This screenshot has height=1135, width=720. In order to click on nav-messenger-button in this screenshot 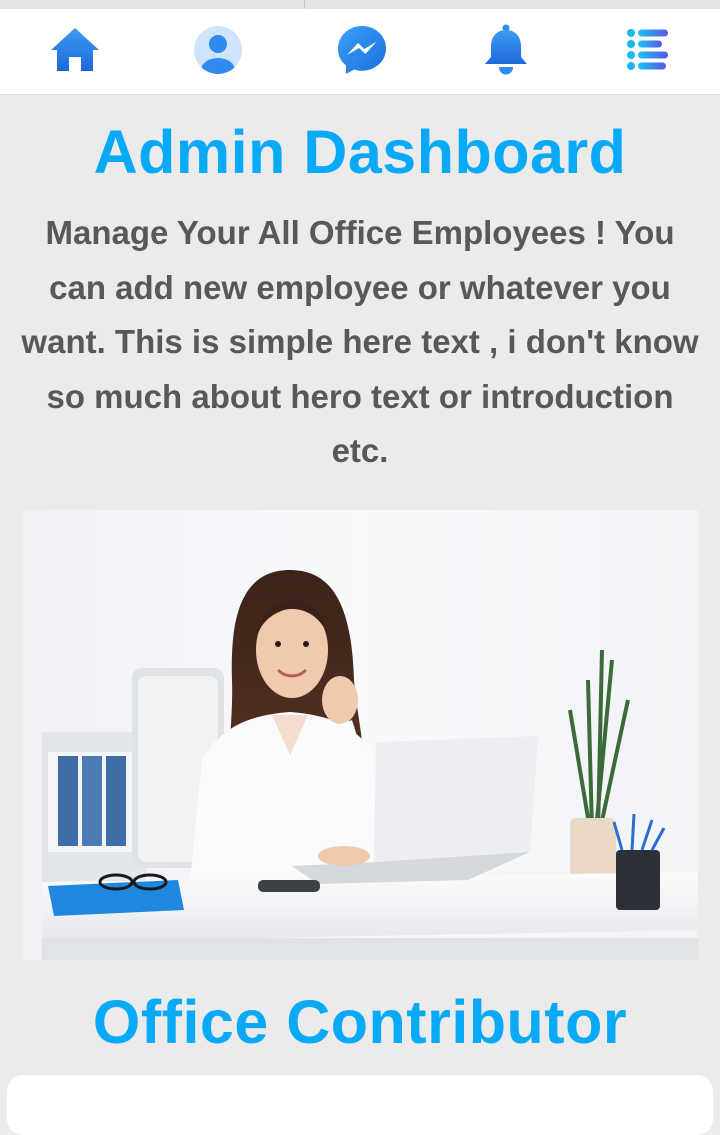, I will do `click(362, 50)`.